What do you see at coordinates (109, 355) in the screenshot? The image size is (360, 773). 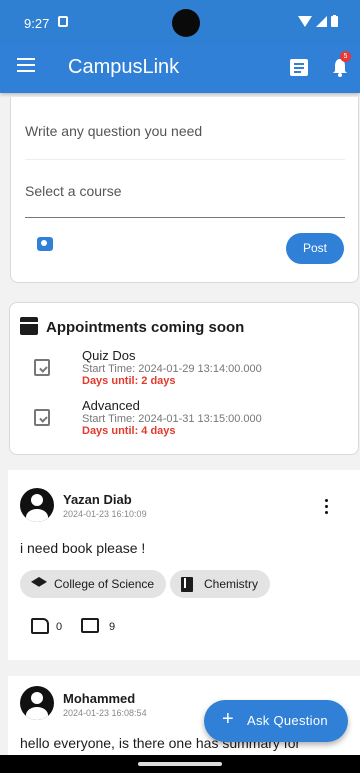 I see `appointment-name: Quiz Dos` at bounding box center [109, 355].